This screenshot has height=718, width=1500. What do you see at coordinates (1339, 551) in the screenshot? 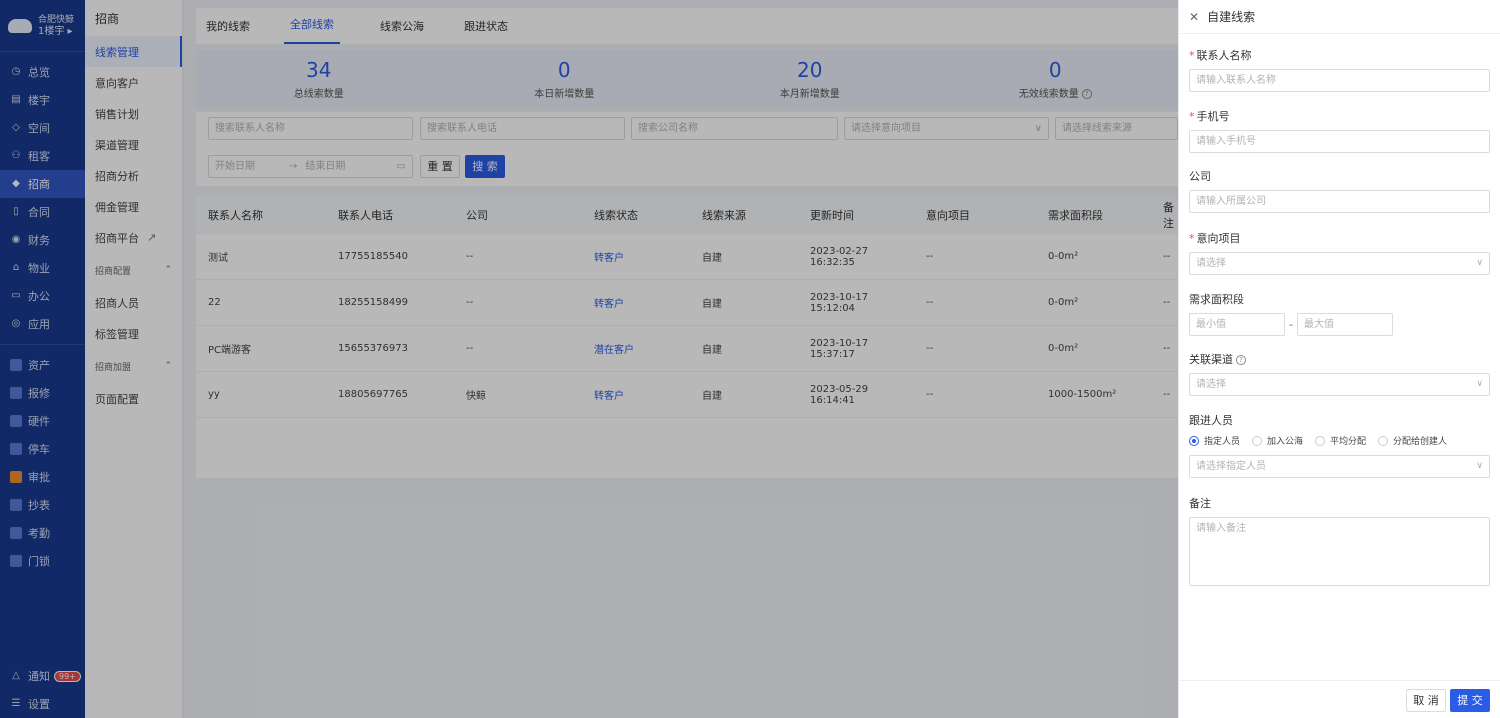
I see `remark-textarea: 请输入备注` at bounding box center [1339, 551].